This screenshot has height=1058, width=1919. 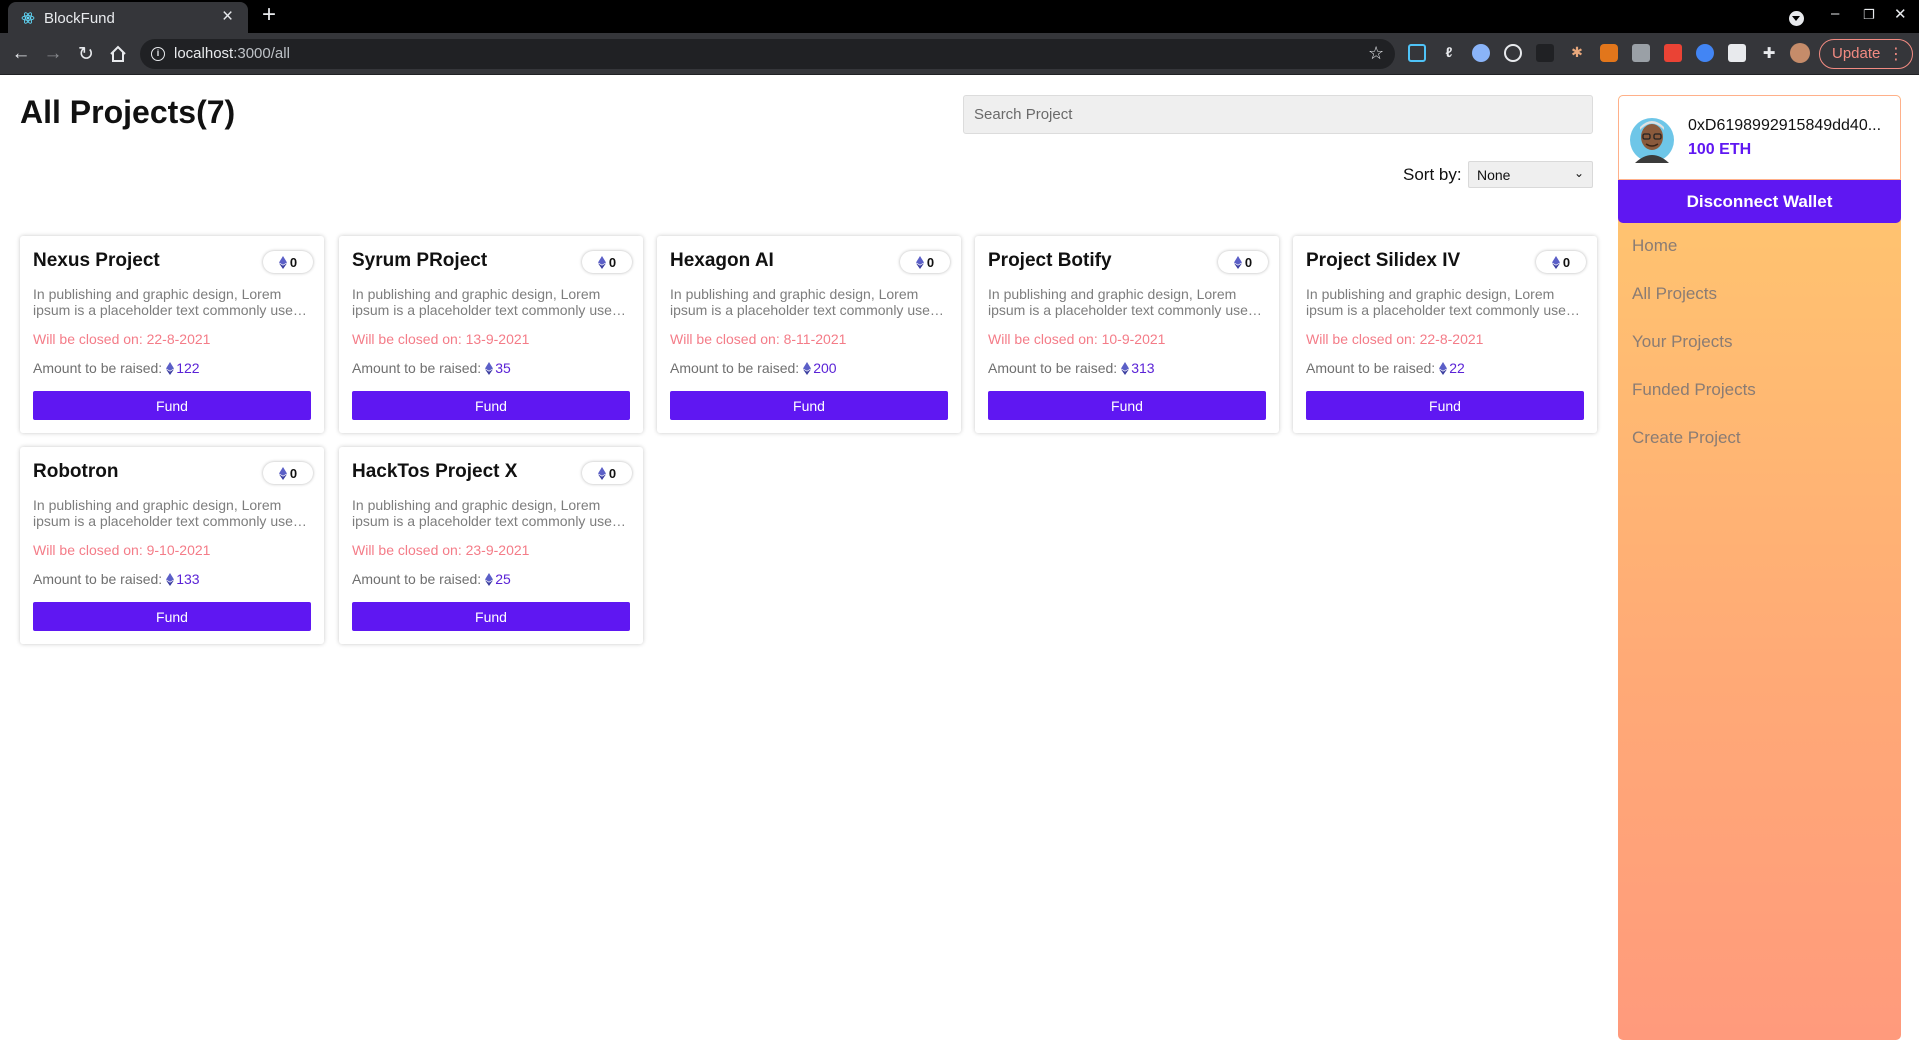 What do you see at coordinates (959, 16) in the screenshot?
I see `browser-tab-bar: BlockFund × + – ❐ ✕` at bounding box center [959, 16].